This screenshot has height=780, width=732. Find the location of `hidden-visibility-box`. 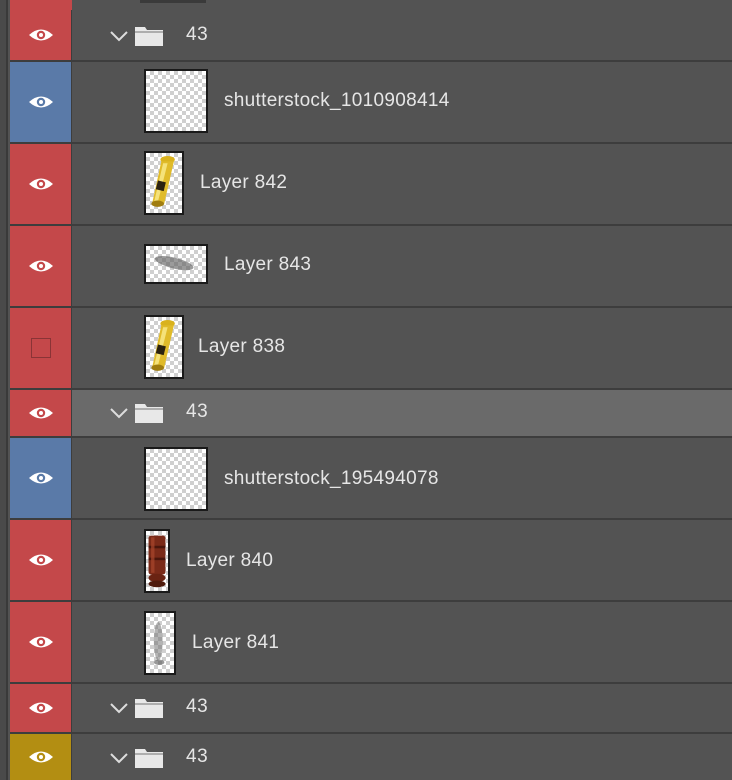

hidden-visibility-box is located at coordinates (40, 348).